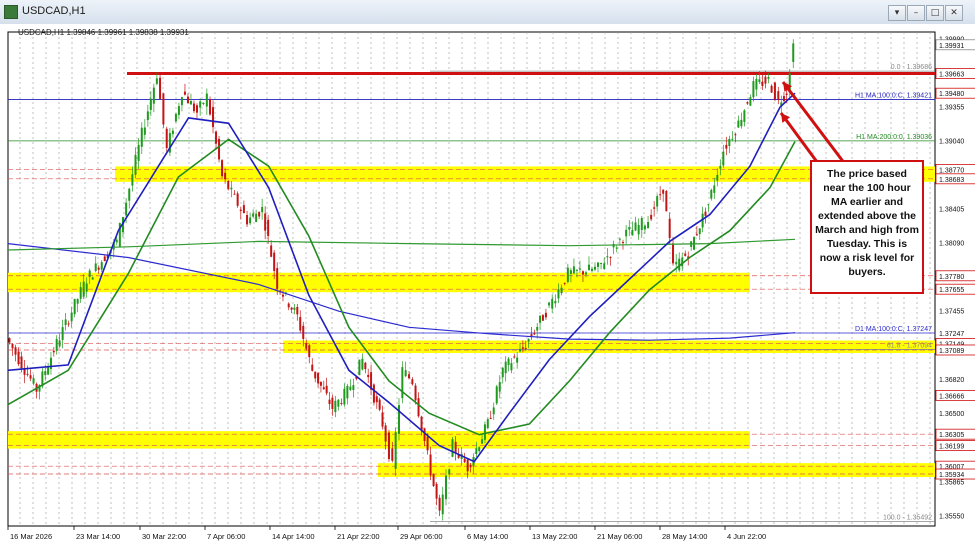  I want to click on time-tick-label: 6 May 14:00, so click(487, 536).